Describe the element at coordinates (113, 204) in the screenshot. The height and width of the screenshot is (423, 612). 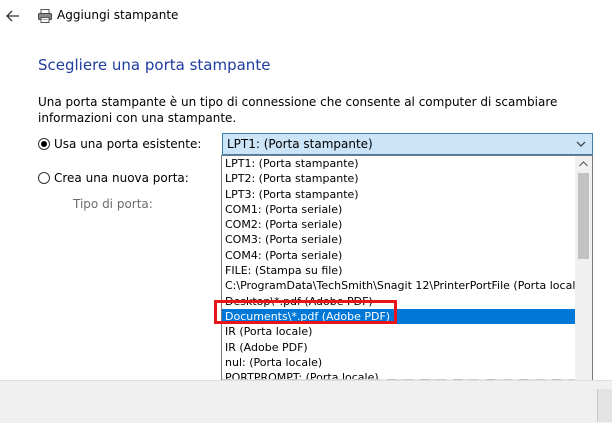
I see `port-type-label: Tipo di porta:` at that location.